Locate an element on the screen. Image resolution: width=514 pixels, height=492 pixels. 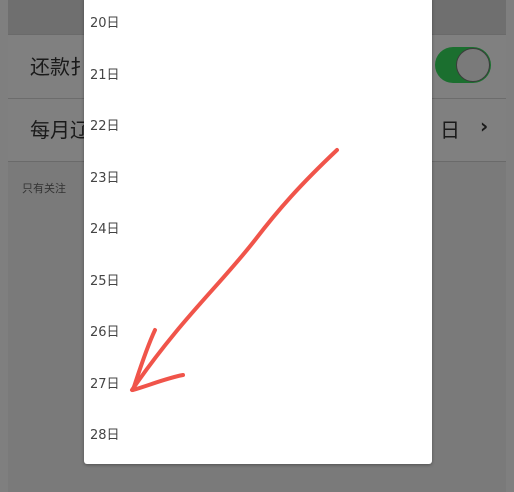
repayment-reminder-toggle is located at coordinates (463, 65).